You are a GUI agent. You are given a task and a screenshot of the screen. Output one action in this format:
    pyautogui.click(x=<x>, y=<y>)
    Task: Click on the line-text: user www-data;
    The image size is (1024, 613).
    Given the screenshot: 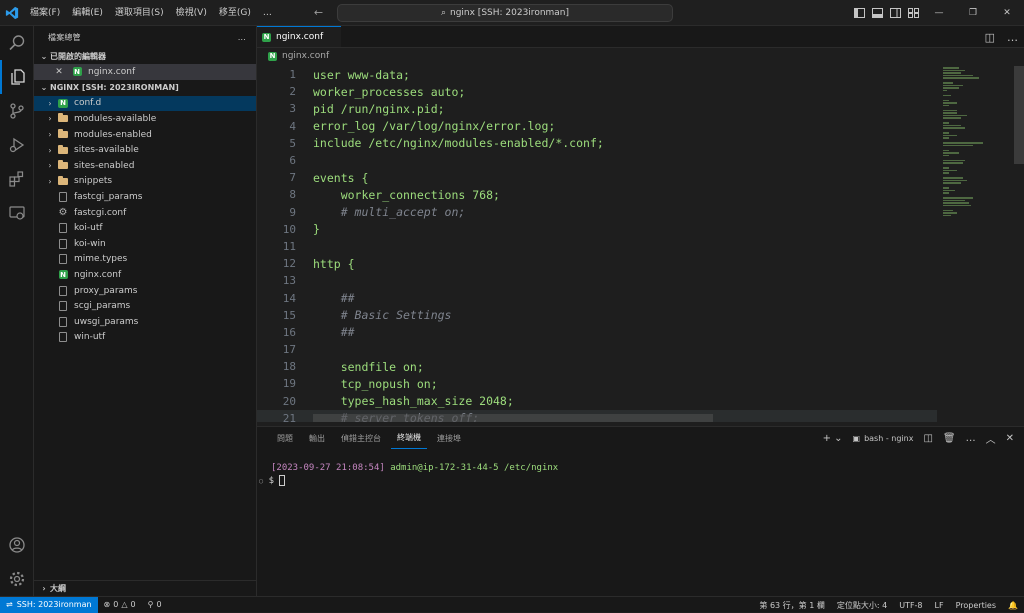 What is the action you would take?
    pyautogui.click(x=361, y=74)
    